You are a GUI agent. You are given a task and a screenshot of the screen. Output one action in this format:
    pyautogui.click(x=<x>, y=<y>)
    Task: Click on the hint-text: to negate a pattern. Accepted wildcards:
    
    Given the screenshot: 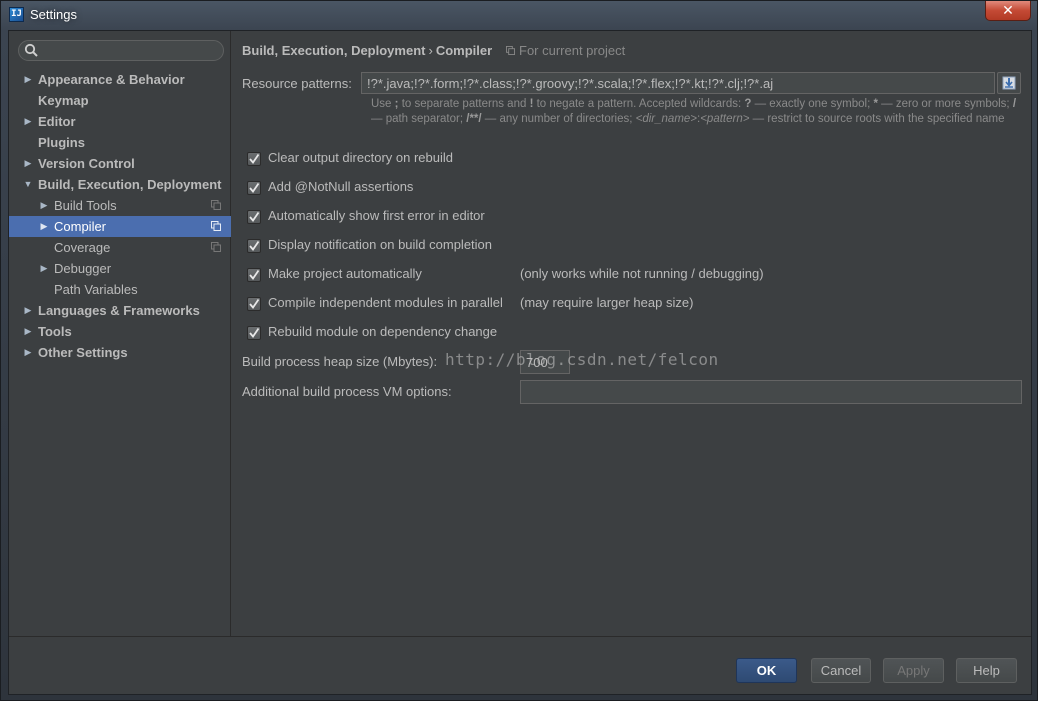 What is the action you would take?
    pyautogui.click(x=639, y=104)
    